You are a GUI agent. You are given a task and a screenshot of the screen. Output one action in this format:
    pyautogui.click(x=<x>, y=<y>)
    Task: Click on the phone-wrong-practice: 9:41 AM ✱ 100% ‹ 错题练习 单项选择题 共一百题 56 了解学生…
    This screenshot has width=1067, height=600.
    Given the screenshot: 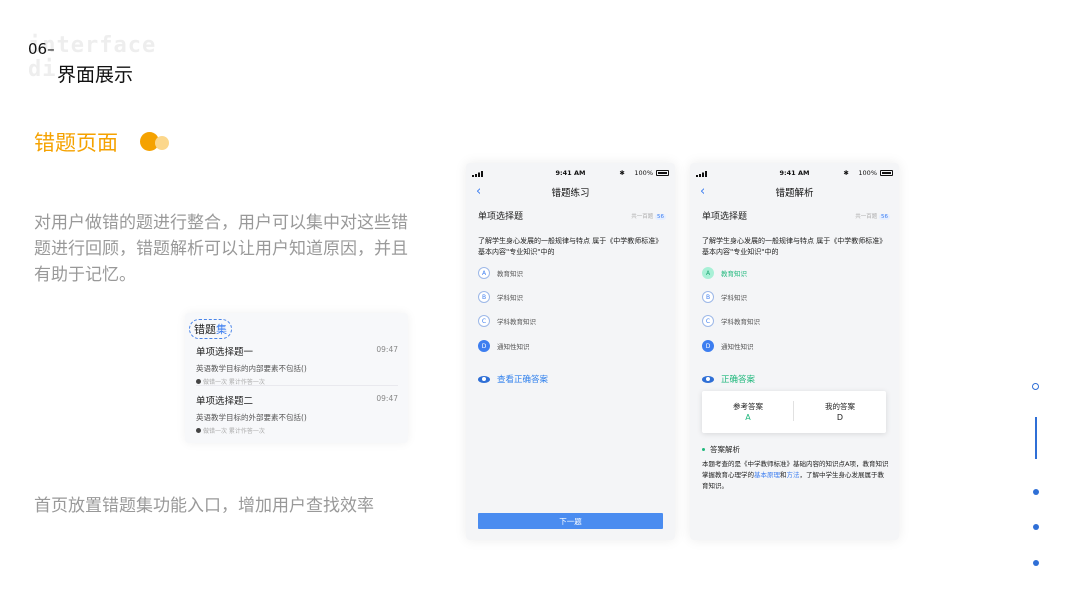 What is the action you would take?
    pyautogui.click(x=570, y=351)
    